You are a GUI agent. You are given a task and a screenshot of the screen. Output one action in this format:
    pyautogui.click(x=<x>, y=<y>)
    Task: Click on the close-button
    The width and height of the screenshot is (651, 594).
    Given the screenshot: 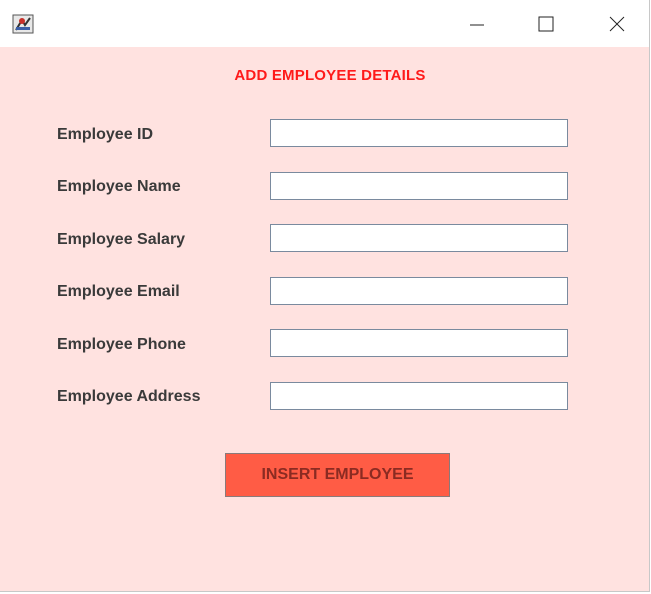 What is the action you would take?
    pyautogui.click(x=617, y=23)
    